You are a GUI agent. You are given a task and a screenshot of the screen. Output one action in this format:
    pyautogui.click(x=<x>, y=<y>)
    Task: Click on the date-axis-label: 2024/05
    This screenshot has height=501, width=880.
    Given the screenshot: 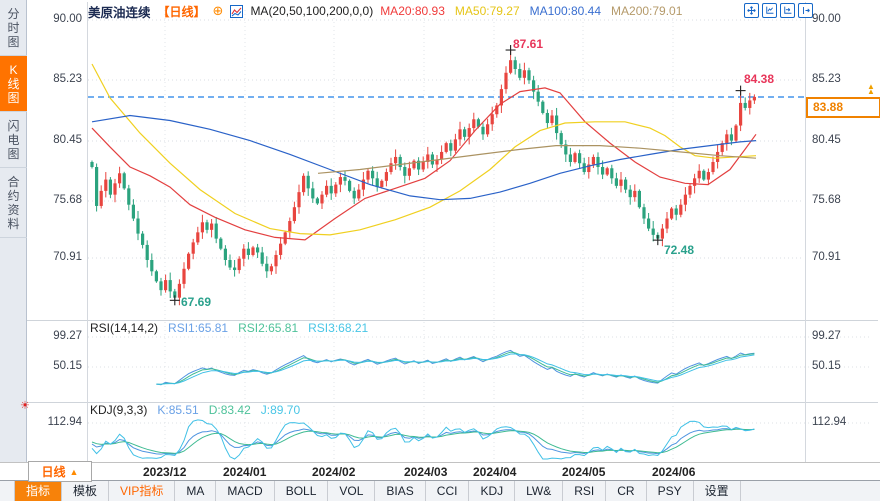 What is the action you would take?
    pyautogui.click(x=584, y=472)
    